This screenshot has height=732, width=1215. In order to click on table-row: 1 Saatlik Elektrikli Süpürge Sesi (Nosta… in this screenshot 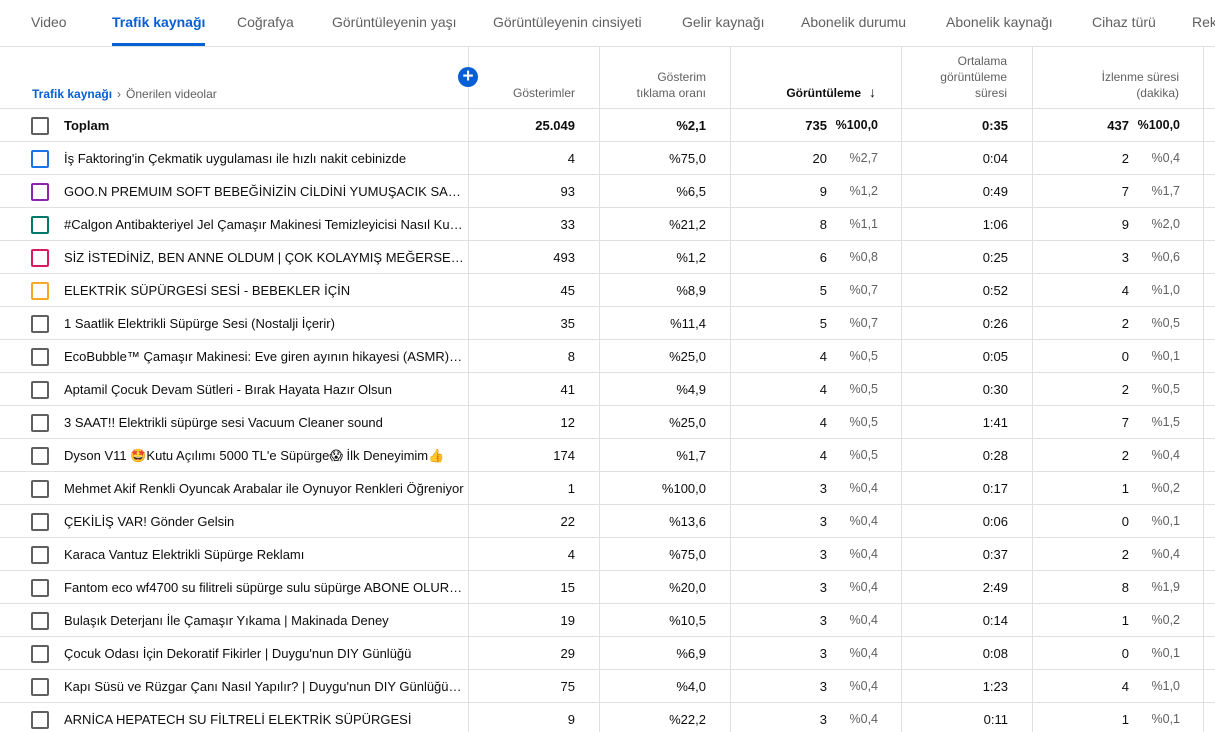, I will do `click(607, 323)`.